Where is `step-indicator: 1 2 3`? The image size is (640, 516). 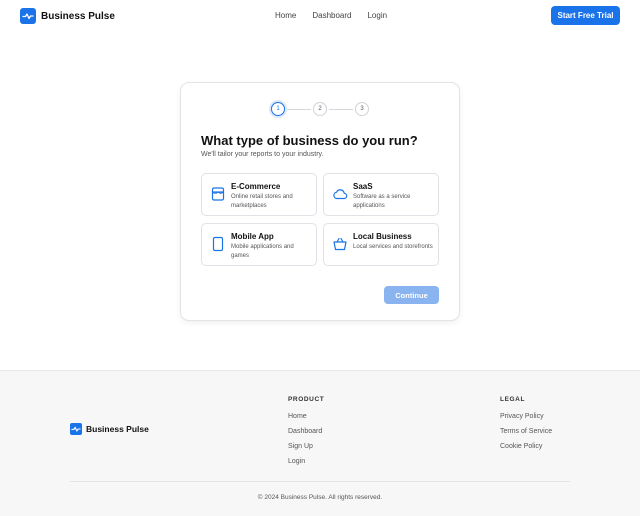 step-indicator: 1 2 3 is located at coordinates (320, 109).